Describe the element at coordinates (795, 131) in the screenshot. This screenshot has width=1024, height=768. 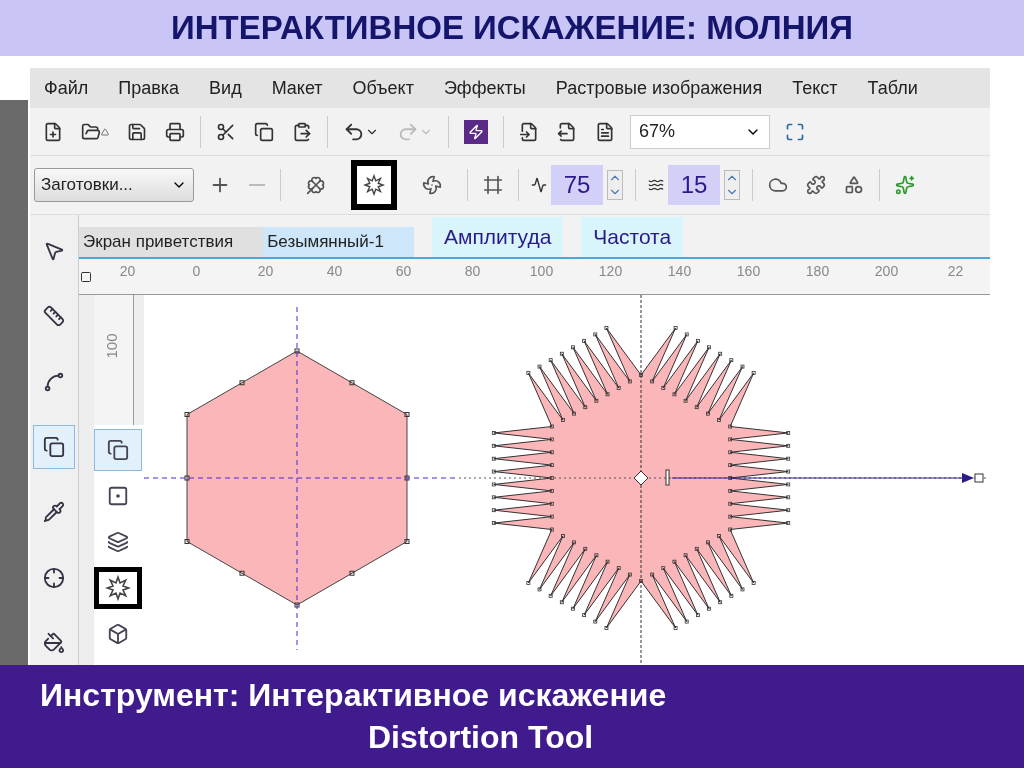
I see `fit-page-icon` at that location.